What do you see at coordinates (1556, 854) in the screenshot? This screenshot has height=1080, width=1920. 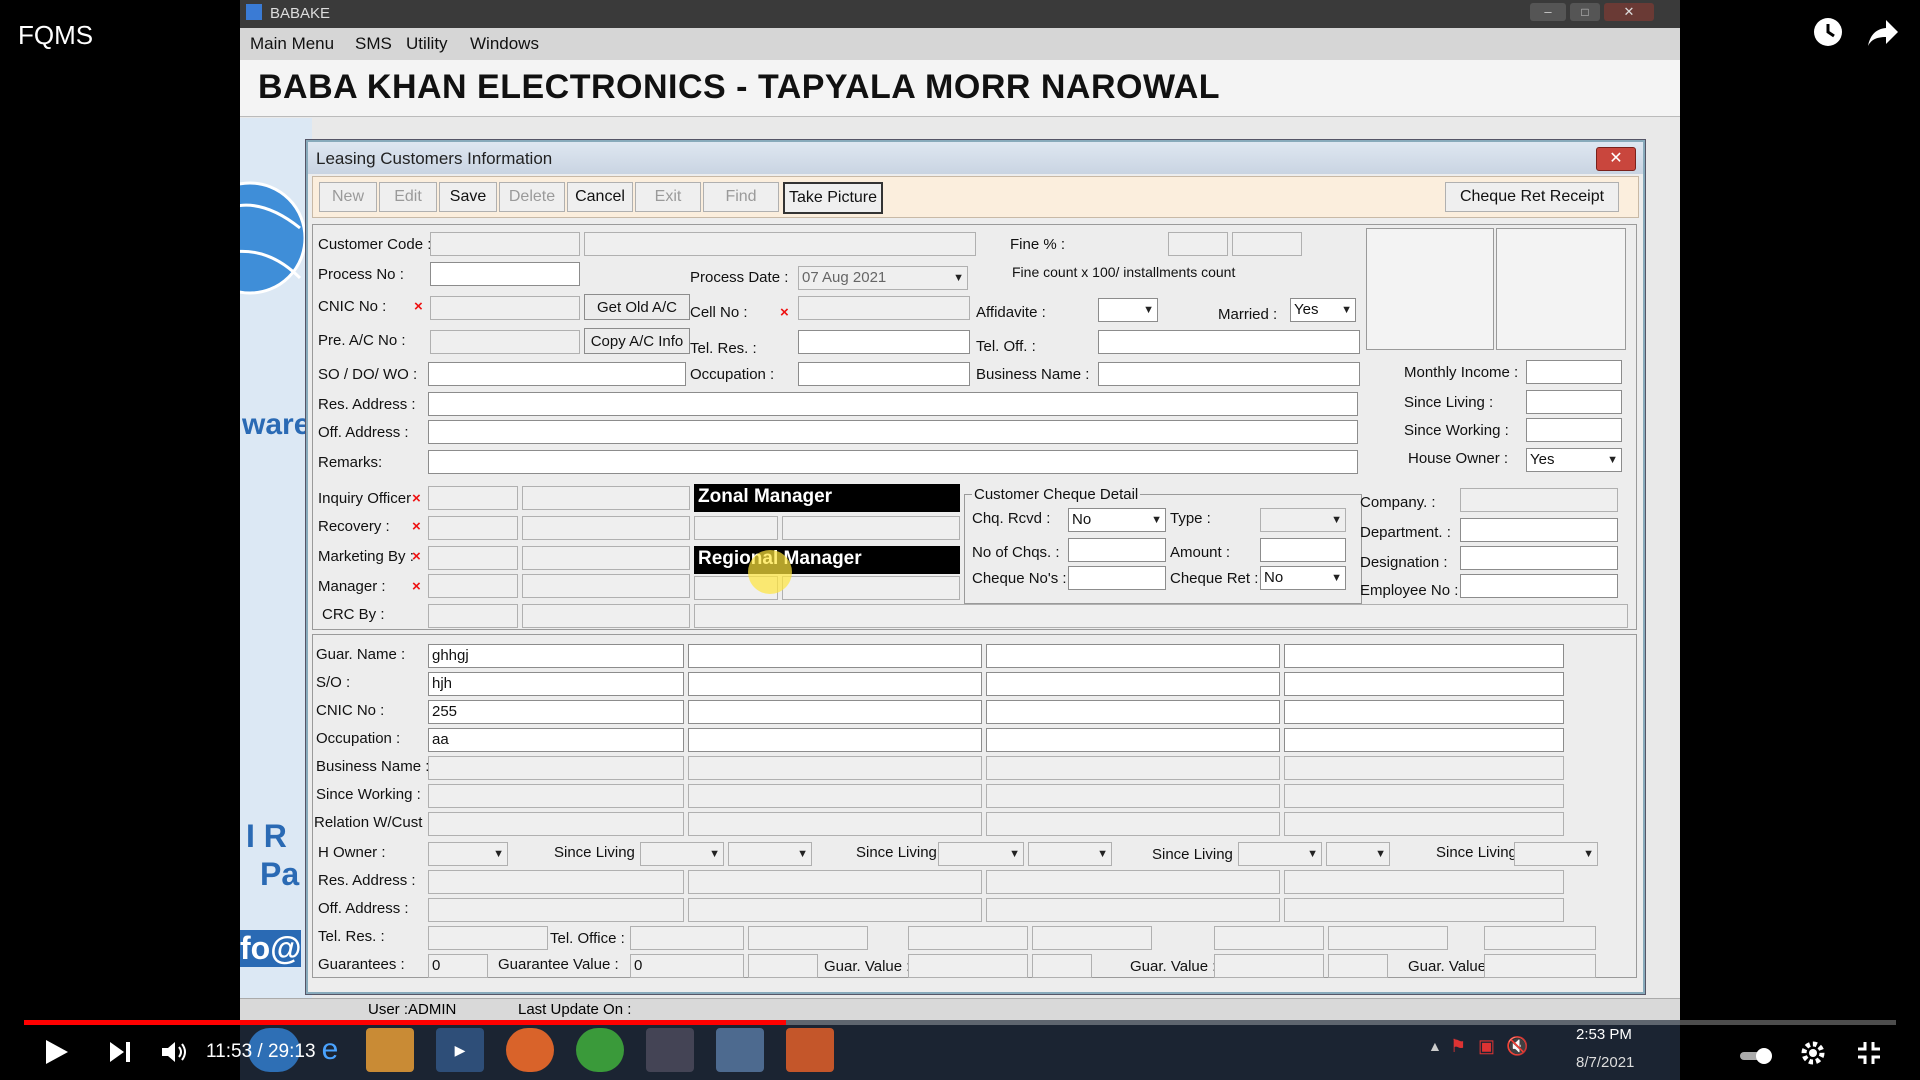 I see `guar4-since-living` at bounding box center [1556, 854].